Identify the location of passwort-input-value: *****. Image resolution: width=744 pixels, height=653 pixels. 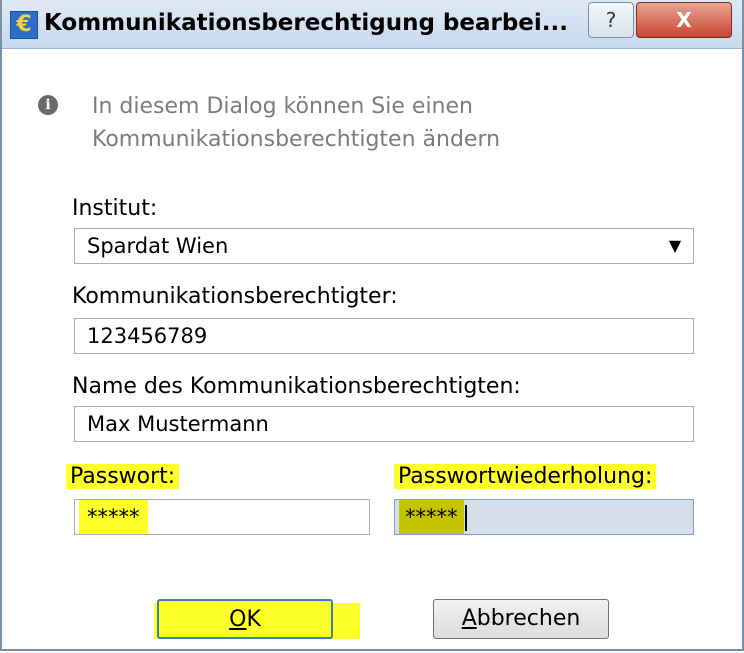
(113, 517).